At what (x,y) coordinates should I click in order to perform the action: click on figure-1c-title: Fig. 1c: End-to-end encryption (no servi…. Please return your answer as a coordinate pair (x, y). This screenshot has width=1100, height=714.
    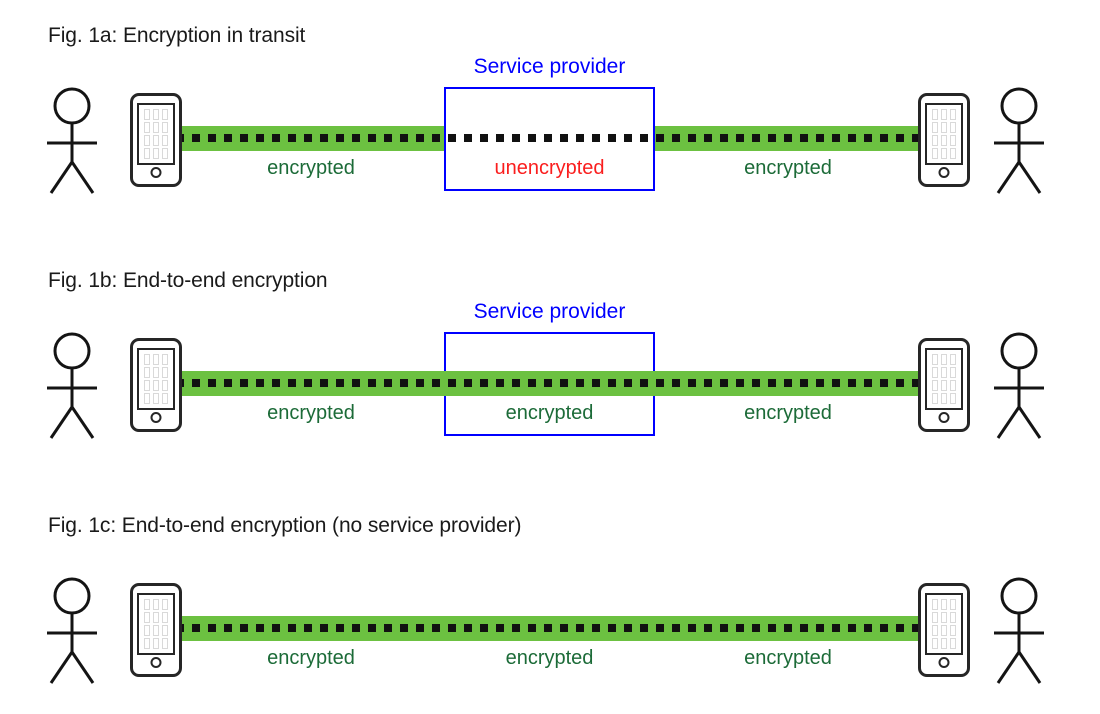
    Looking at the image, I should click on (285, 525).